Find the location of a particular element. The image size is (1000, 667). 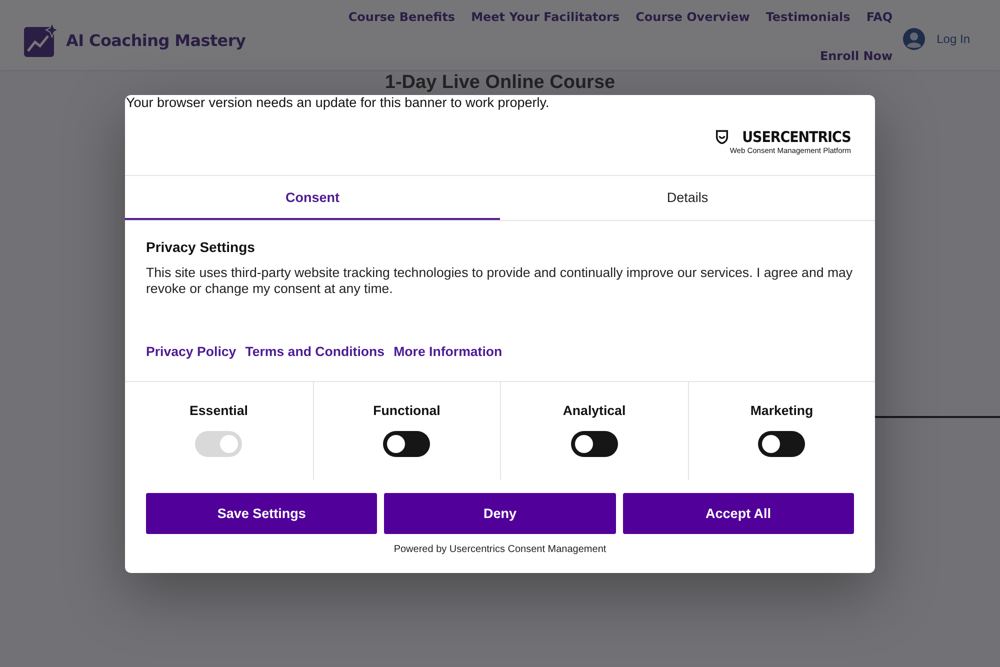

shield-icon is located at coordinates (722, 137).